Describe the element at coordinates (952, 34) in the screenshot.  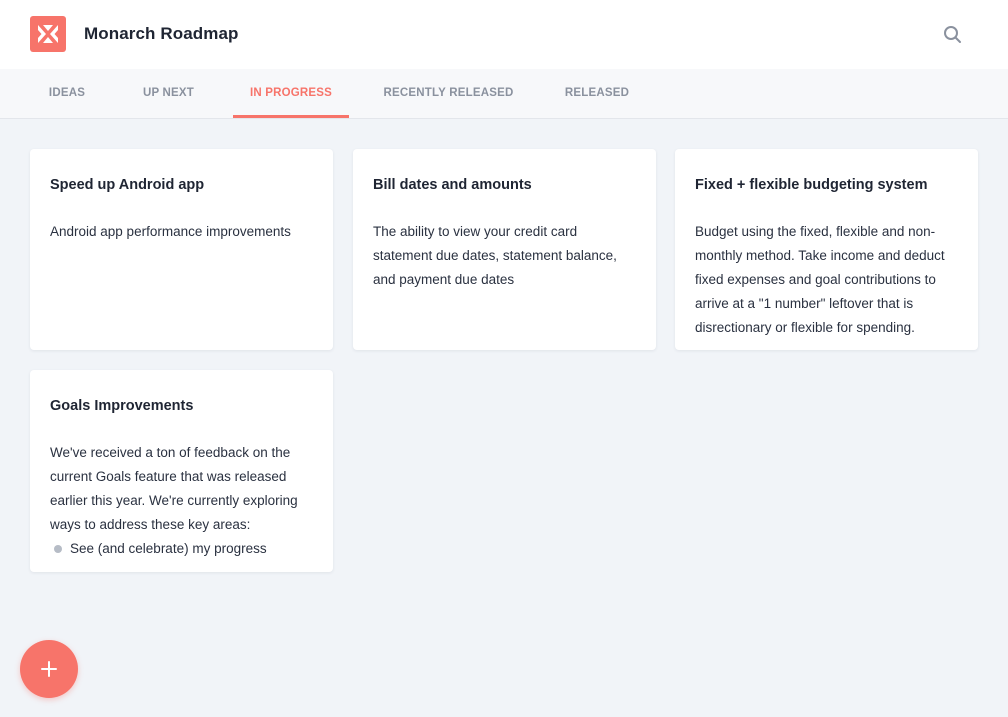
I see `search-icon` at that location.